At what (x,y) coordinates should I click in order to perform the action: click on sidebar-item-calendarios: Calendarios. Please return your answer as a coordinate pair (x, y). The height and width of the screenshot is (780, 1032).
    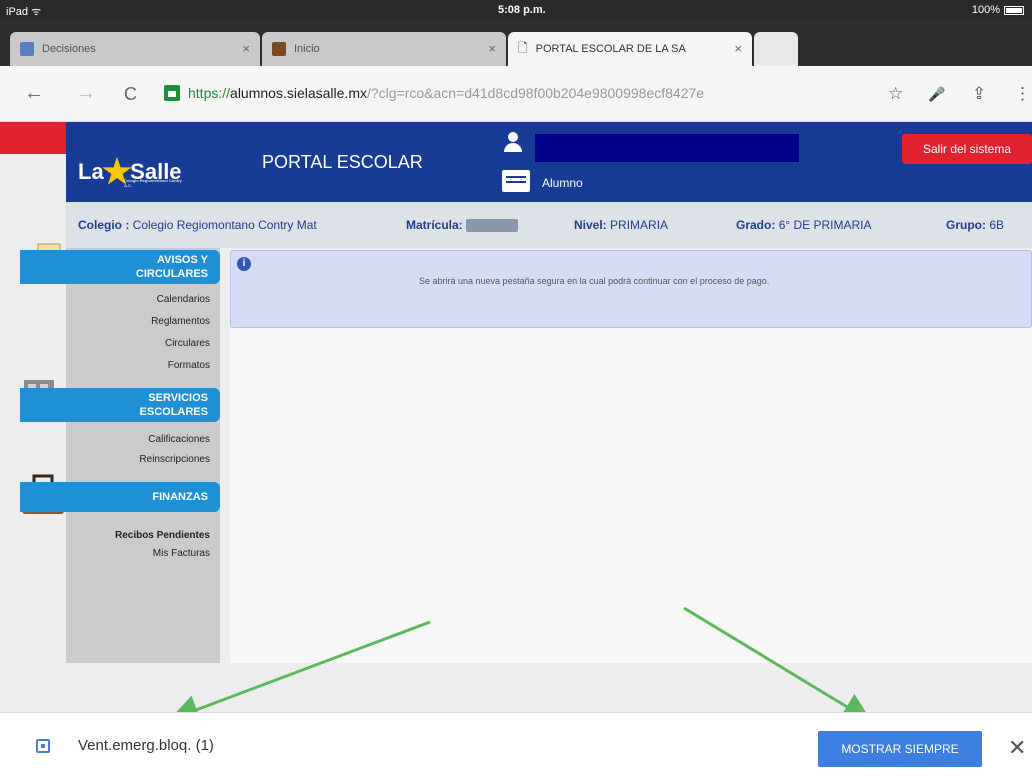
    Looking at the image, I should click on (138, 299).